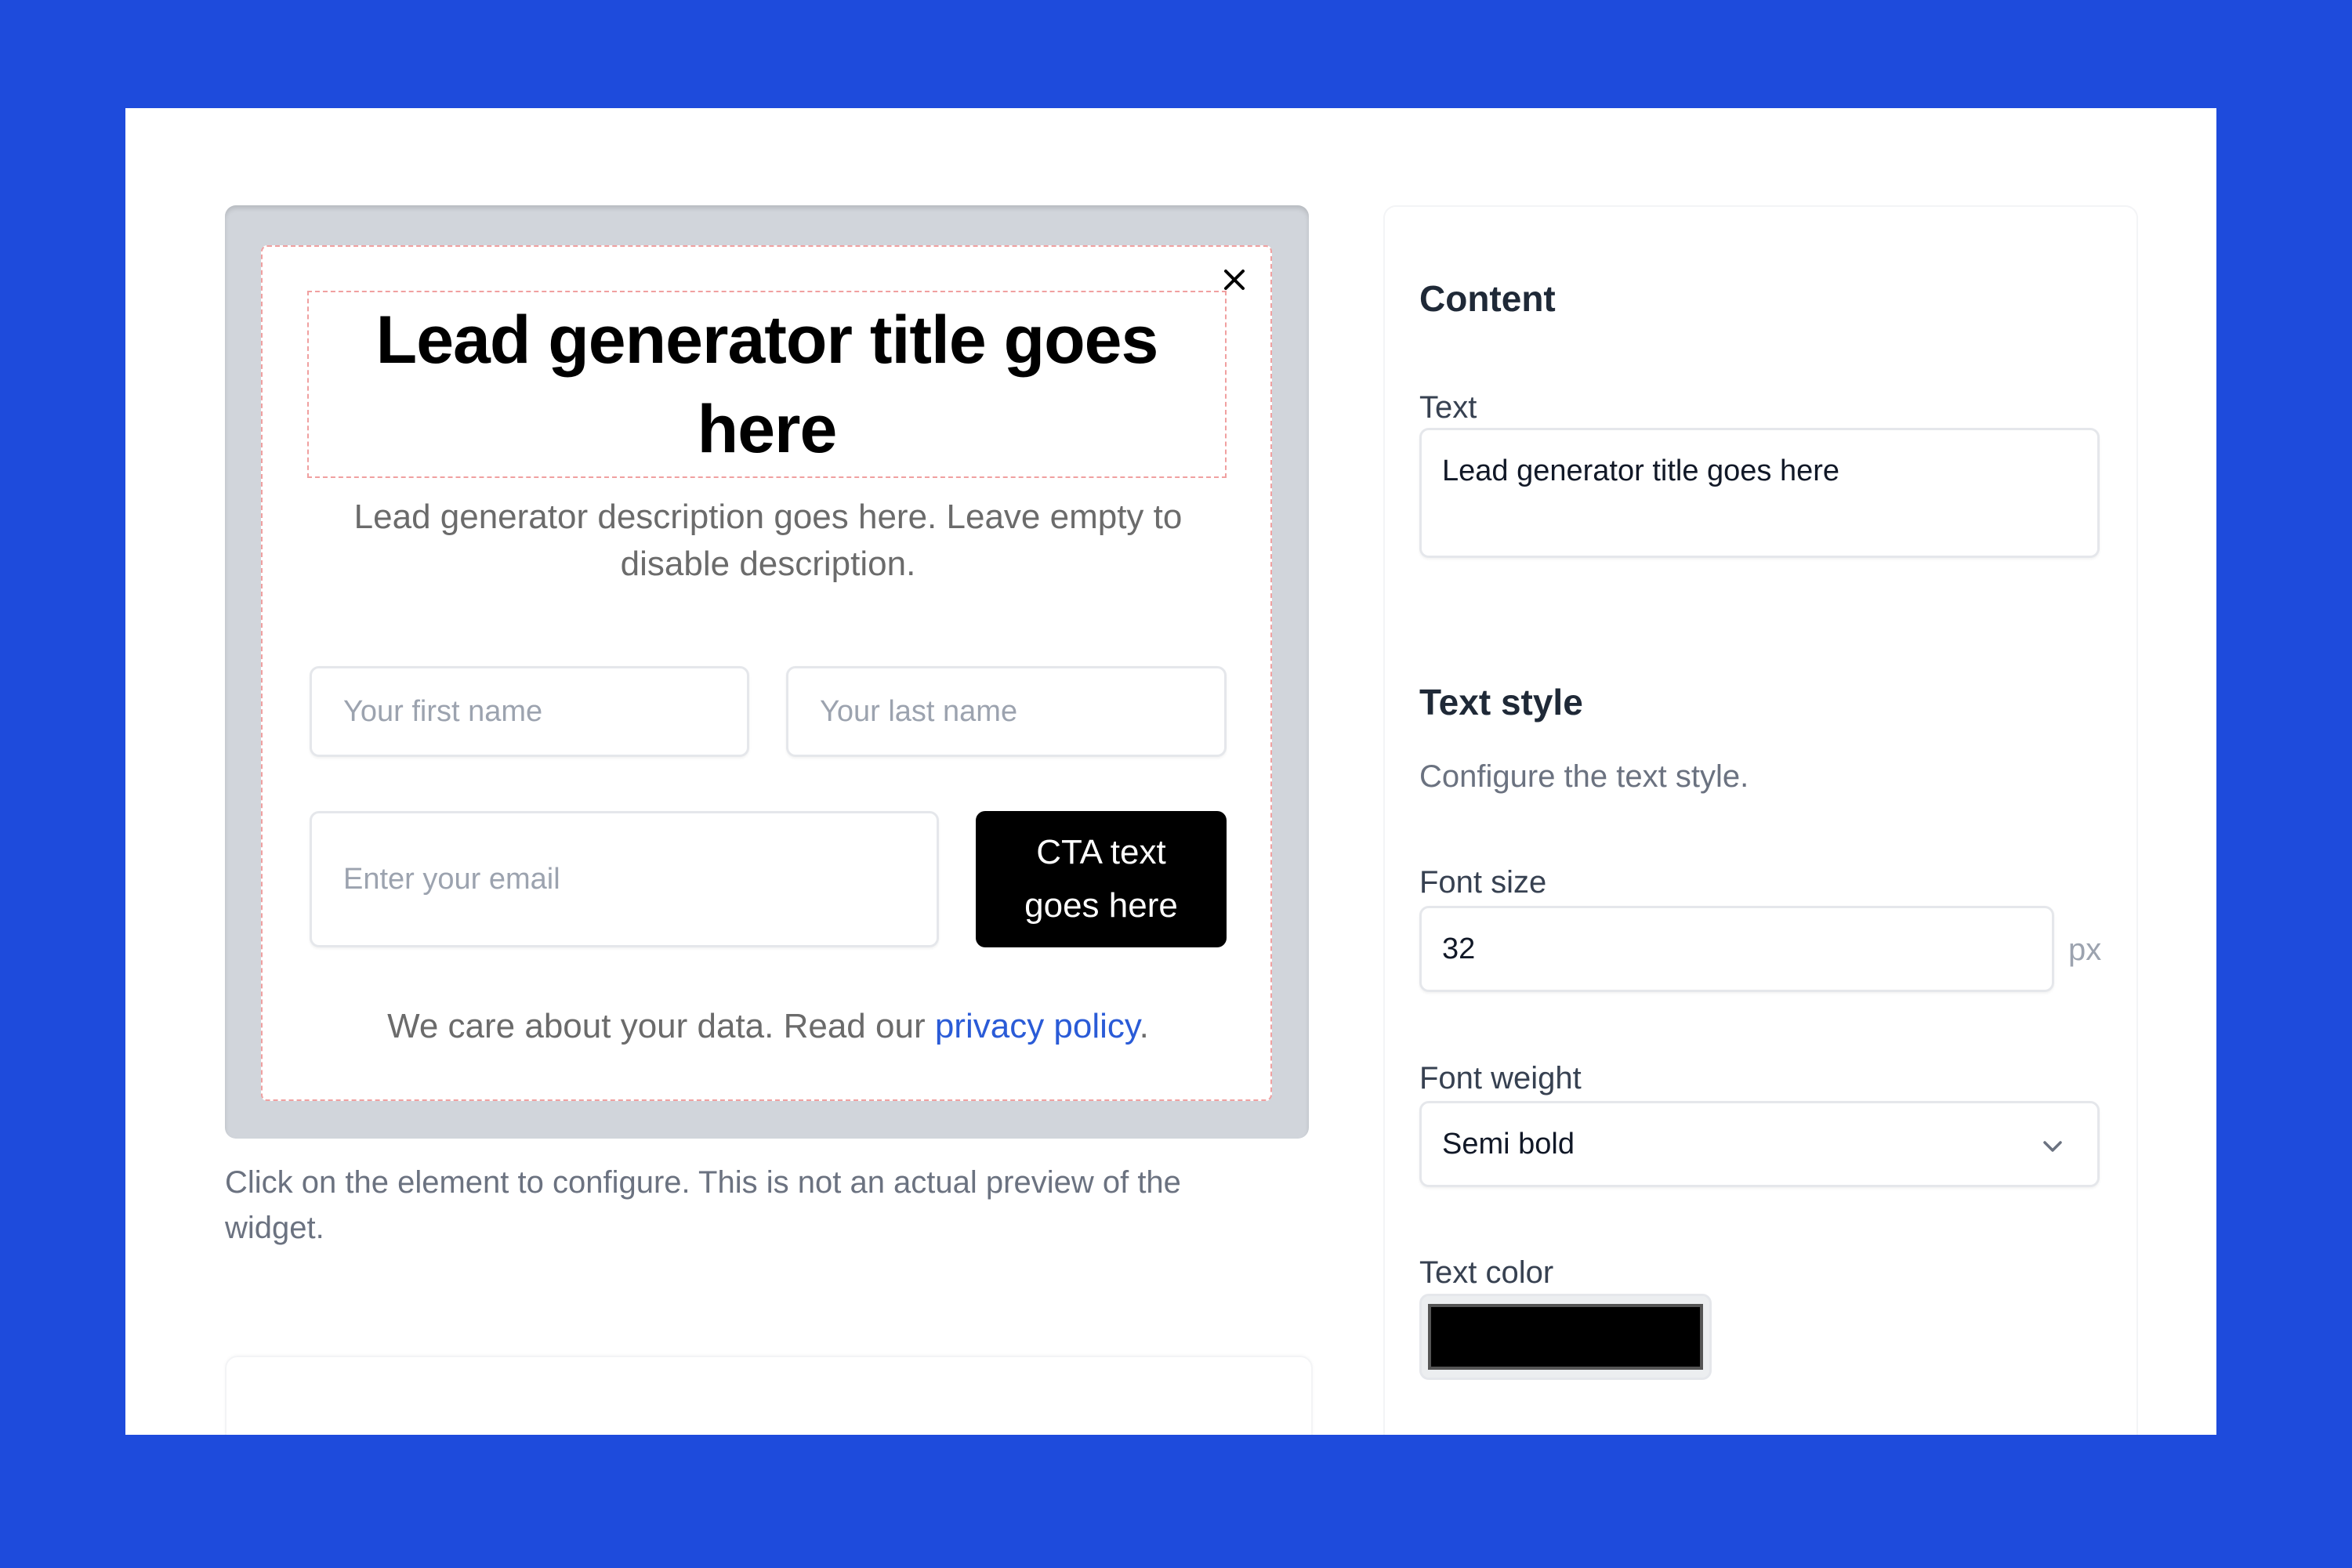 This screenshot has width=2352, height=1568. Describe the element at coordinates (919, 711) in the screenshot. I see `last-name-placeholder: Your last name` at that location.